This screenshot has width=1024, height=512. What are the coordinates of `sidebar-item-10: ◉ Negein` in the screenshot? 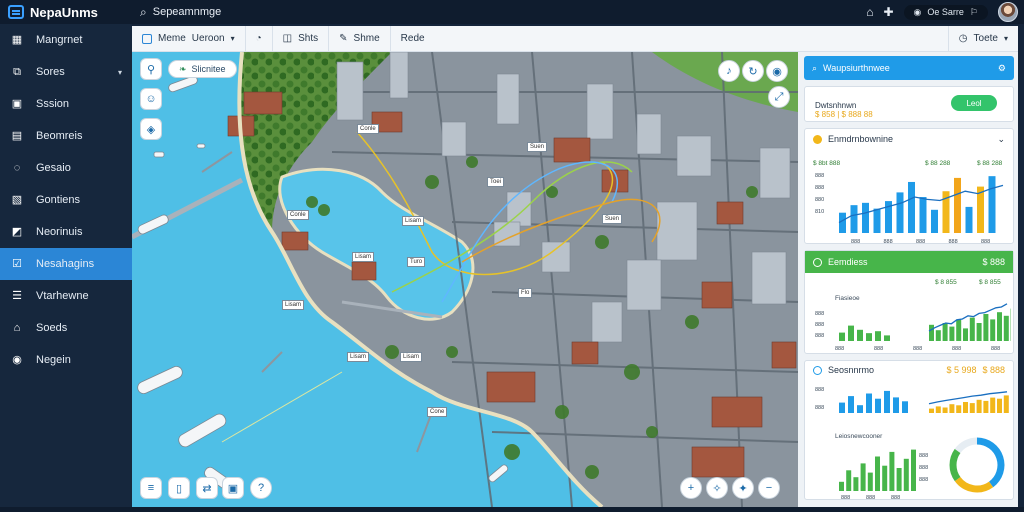 It's located at (66, 360).